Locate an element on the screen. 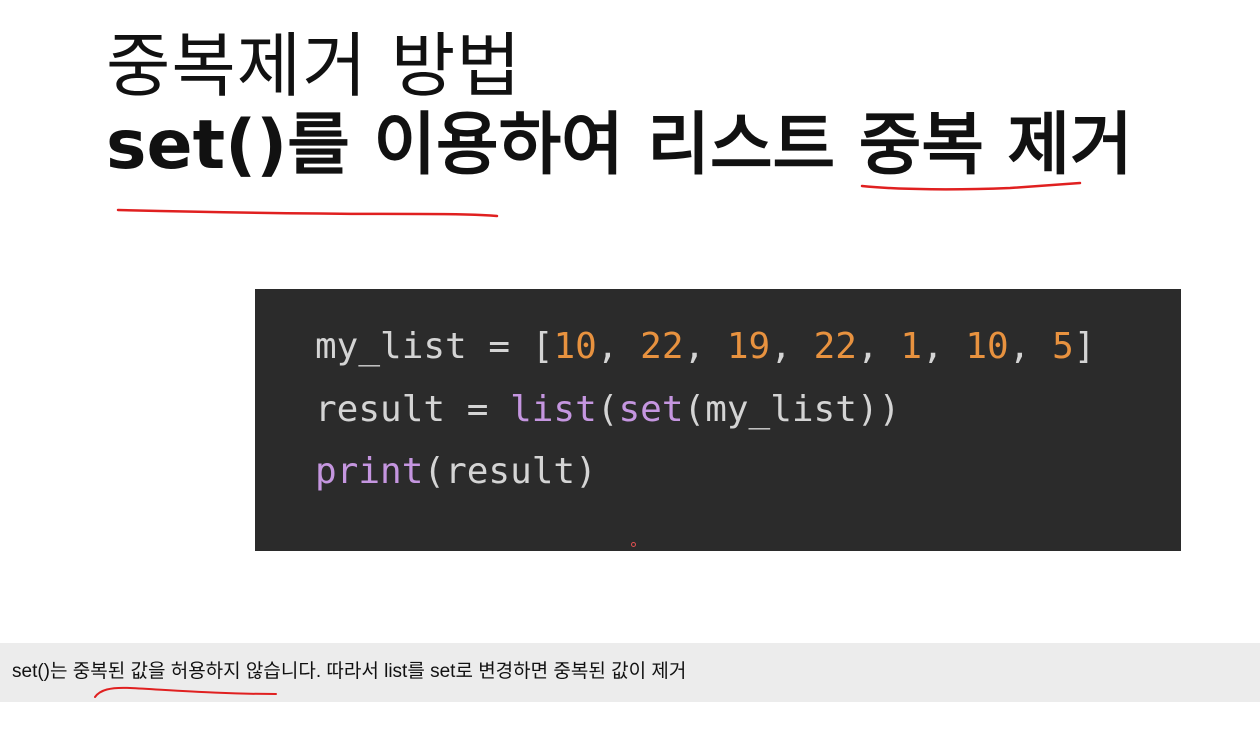 The image size is (1260, 753). code-token: ) is located at coordinates (586, 471).